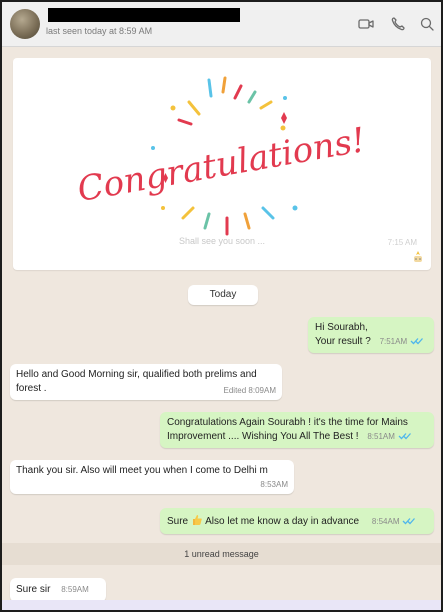  Describe the element at coordinates (75, 589) in the screenshot. I see `message-timestamp: 8:59AM` at that location.